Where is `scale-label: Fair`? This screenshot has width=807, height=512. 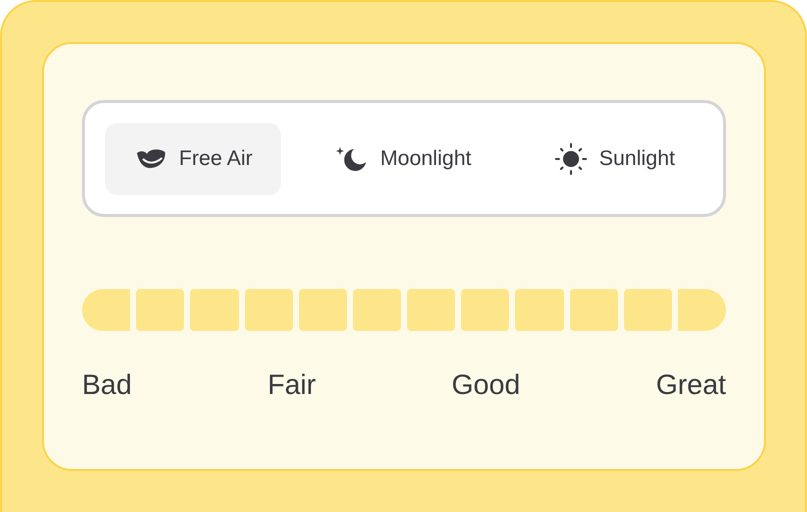 scale-label: Fair is located at coordinates (292, 385).